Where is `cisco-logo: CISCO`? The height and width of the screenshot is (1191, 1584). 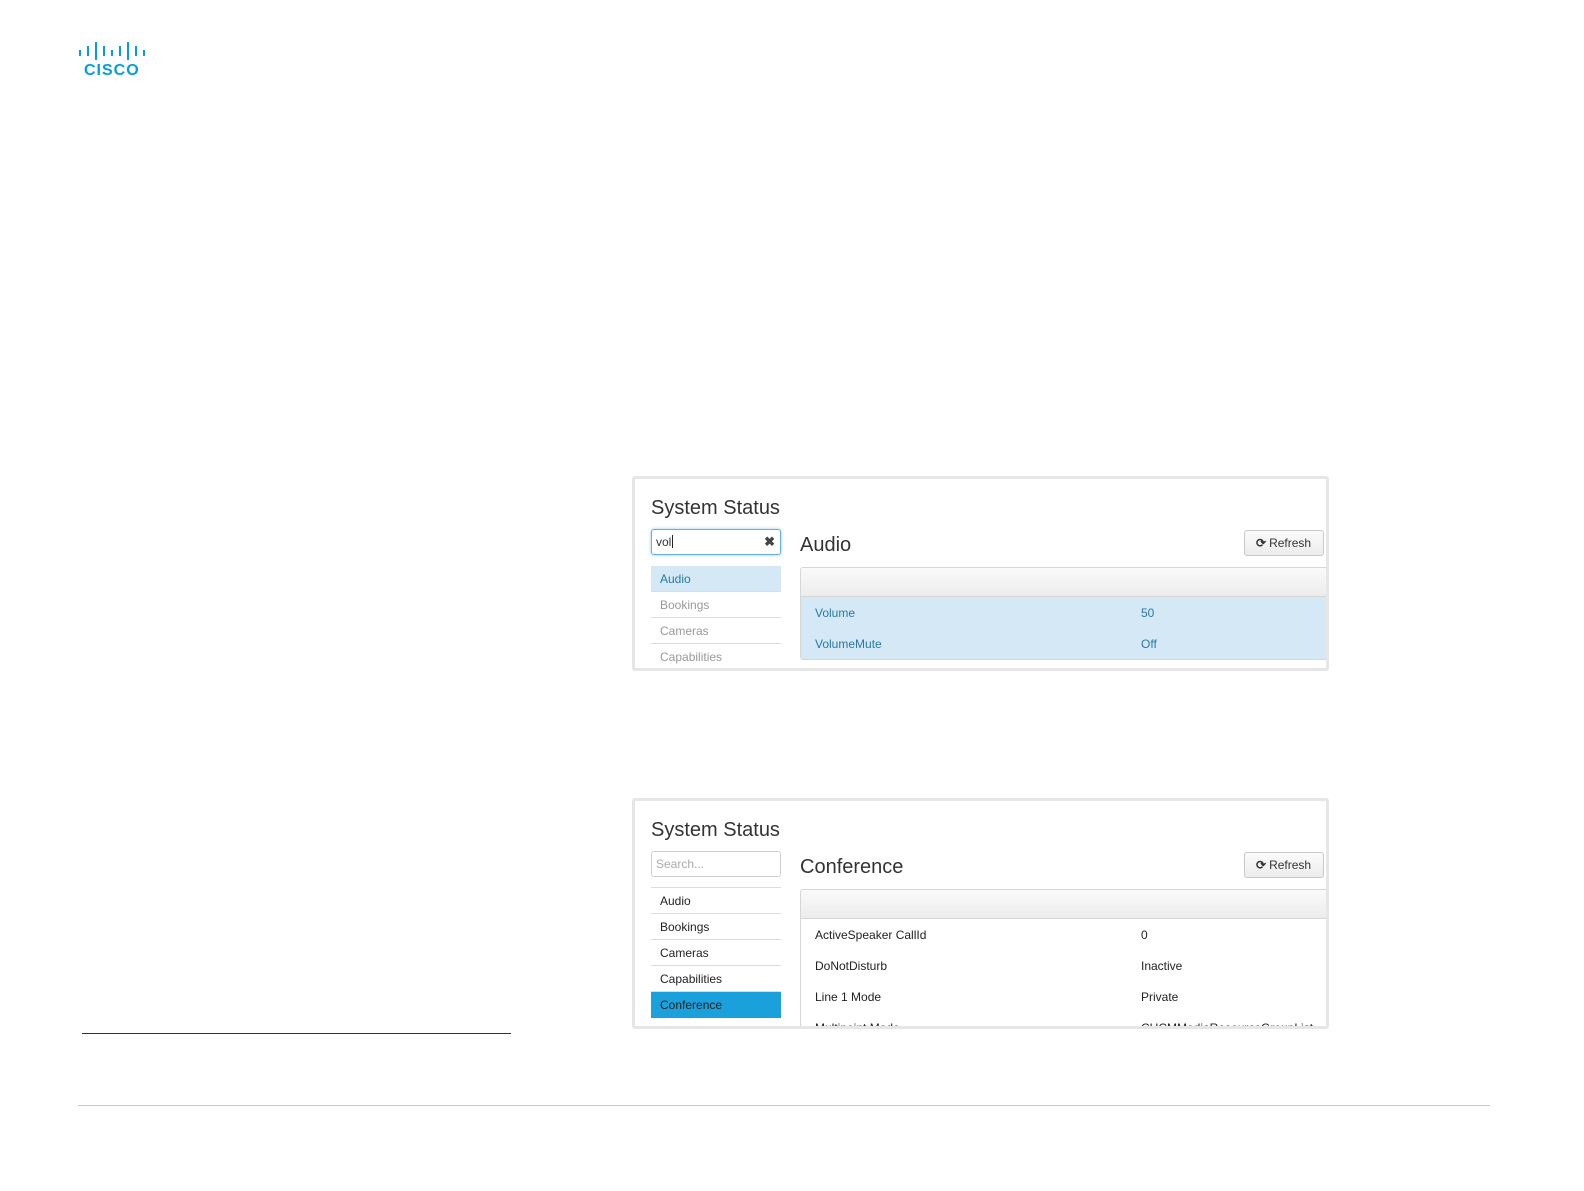 cisco-logo: CISCO is located at coordinates (114, 62).